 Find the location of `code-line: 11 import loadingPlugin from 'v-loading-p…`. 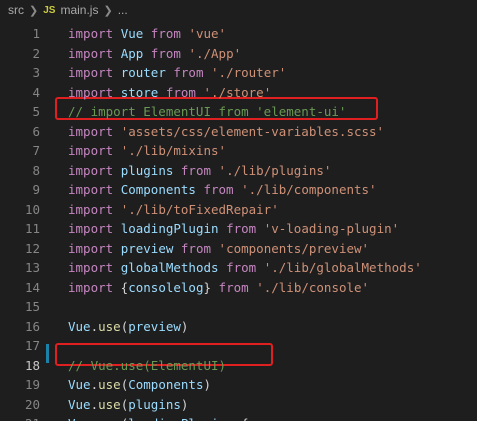

code-line: 11 import loadingPlugin from 'v-loading-p… is located at coordinates (238, 228).